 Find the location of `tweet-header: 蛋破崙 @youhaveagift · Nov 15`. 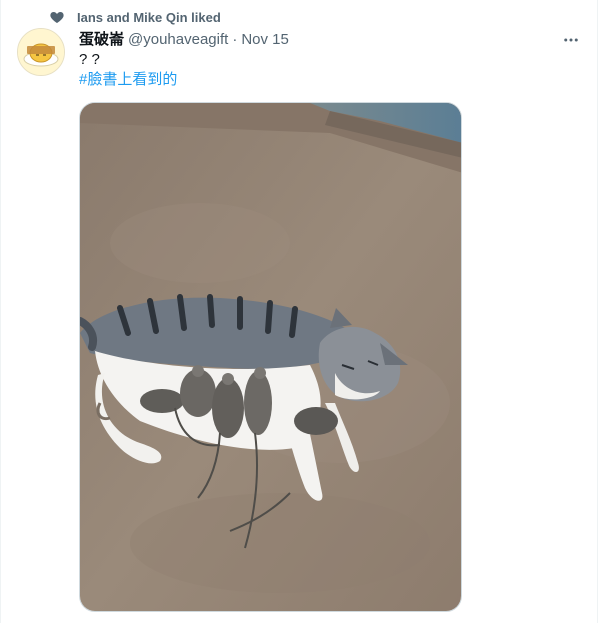

tweet-header: 蛋破崙 @youhaveagift · Nov 15 is located at coordinates (184, 40).